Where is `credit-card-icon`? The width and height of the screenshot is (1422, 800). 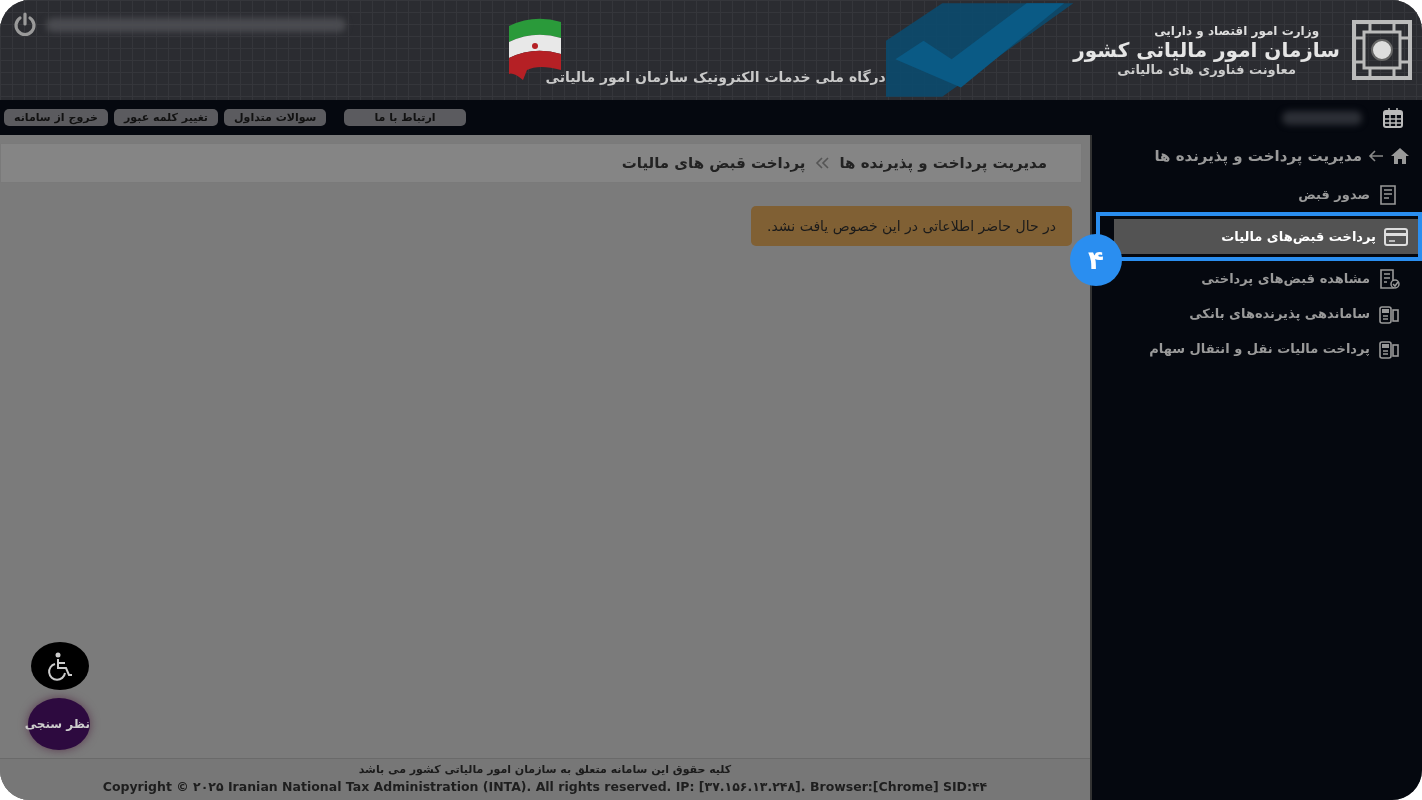 credit-card-icon is located at coordinates (1396, 236).